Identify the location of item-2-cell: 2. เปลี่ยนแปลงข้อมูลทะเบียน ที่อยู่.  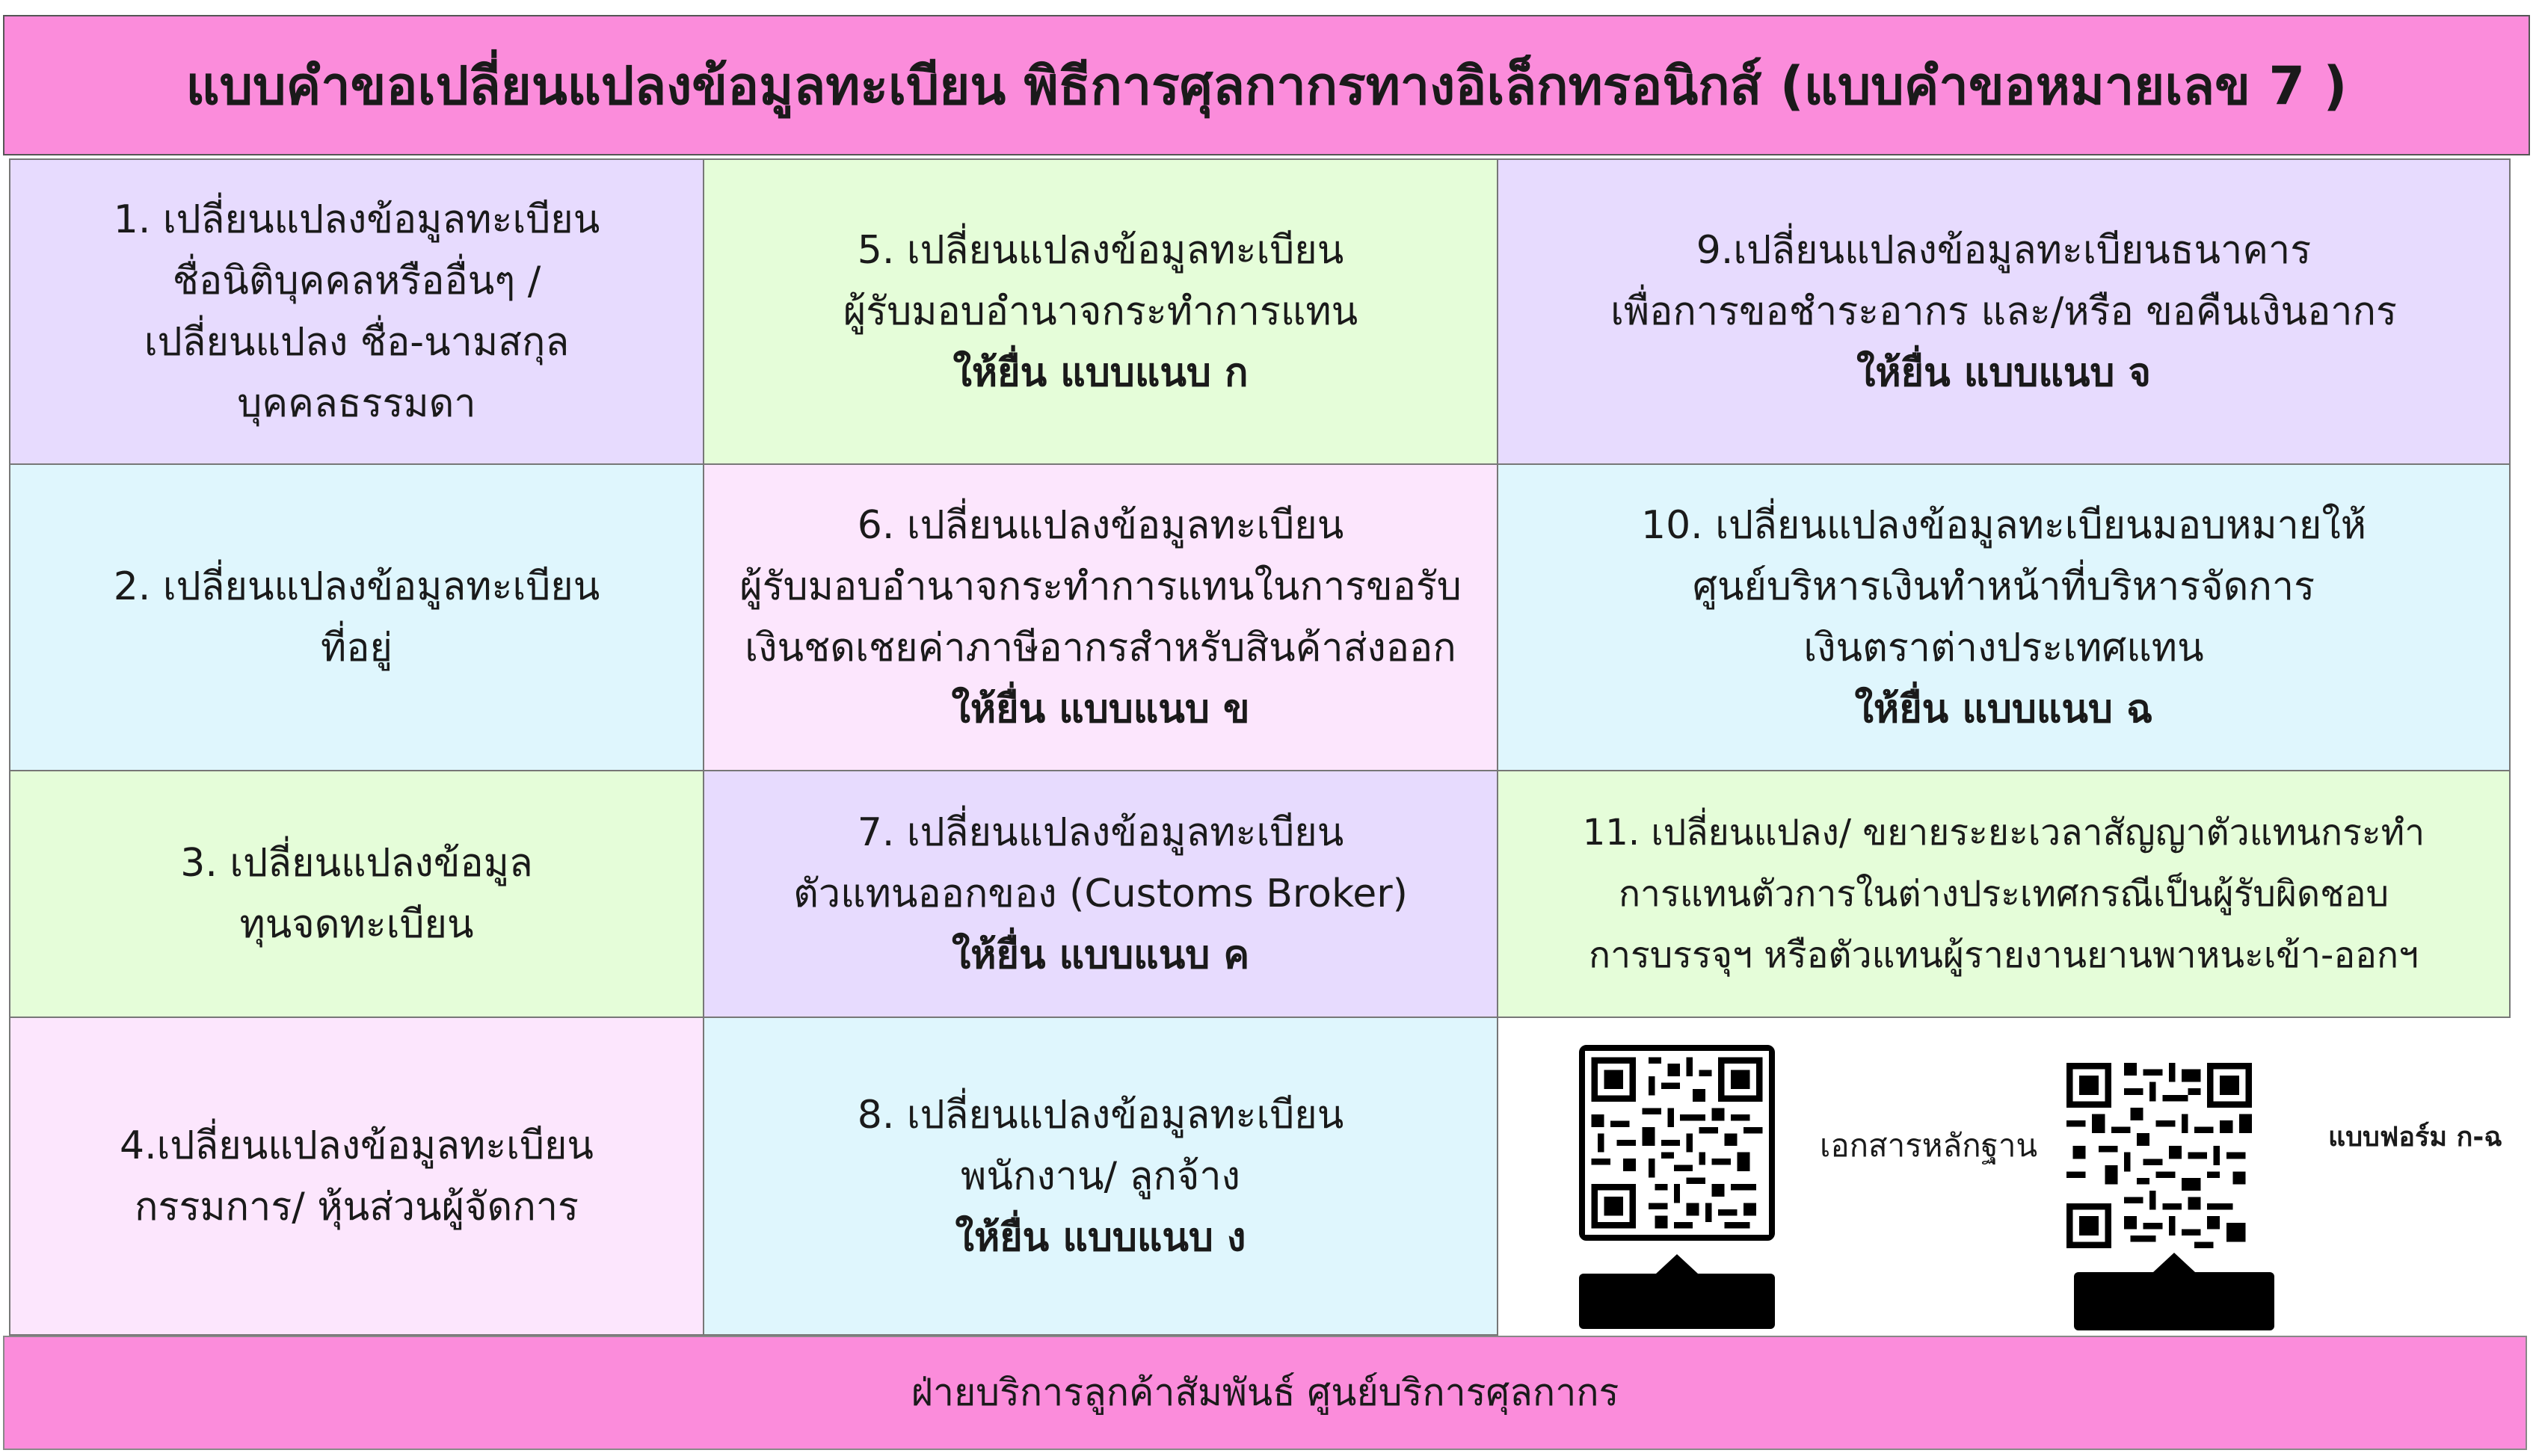
(356, 618).